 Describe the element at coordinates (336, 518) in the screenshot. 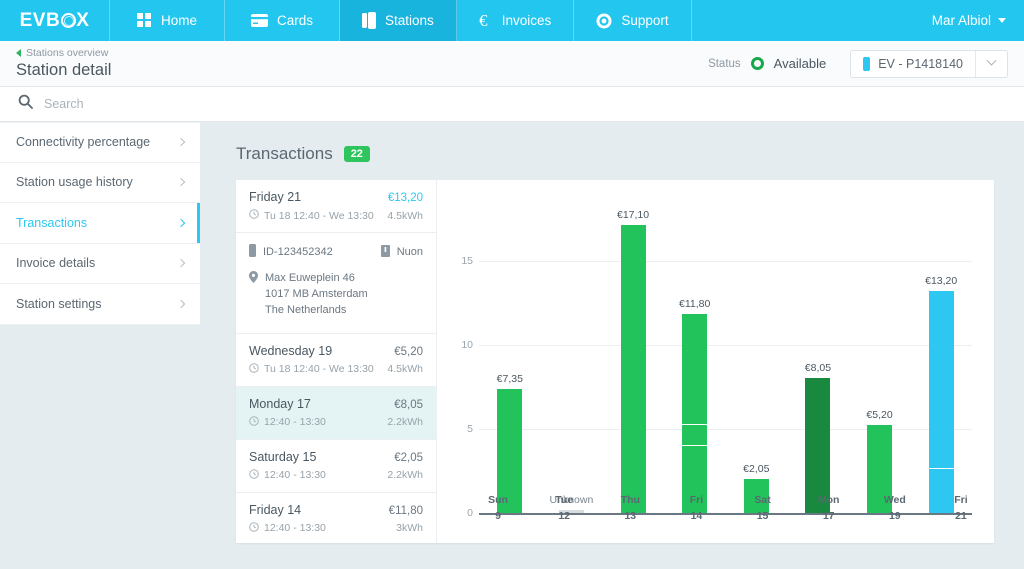

I see `list-item: Friday 14 €11,80 12:40 - 13:30 3kWh` at that location.